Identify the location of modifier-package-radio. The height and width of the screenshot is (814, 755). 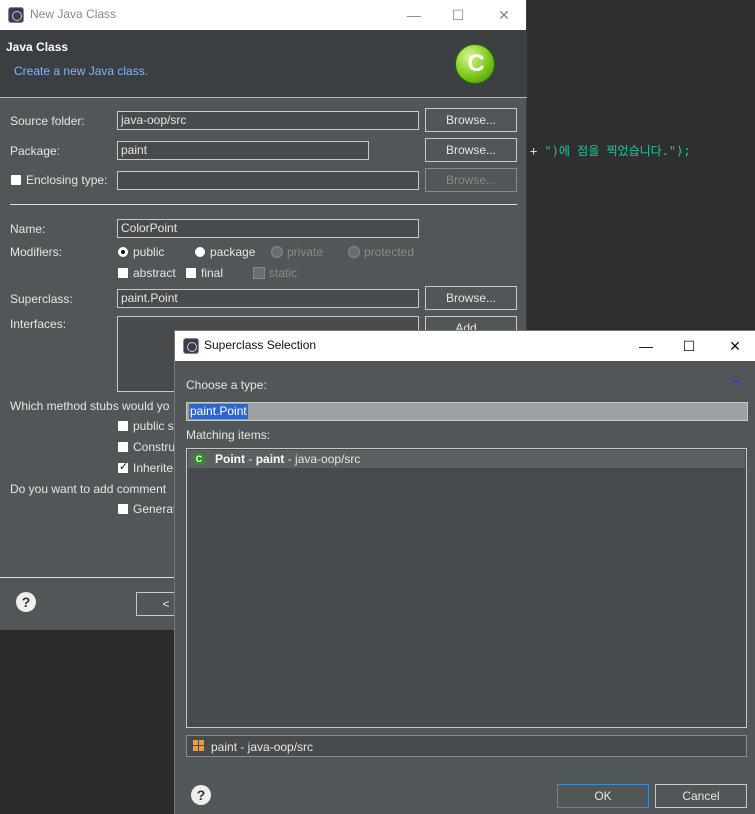
(200, 252).